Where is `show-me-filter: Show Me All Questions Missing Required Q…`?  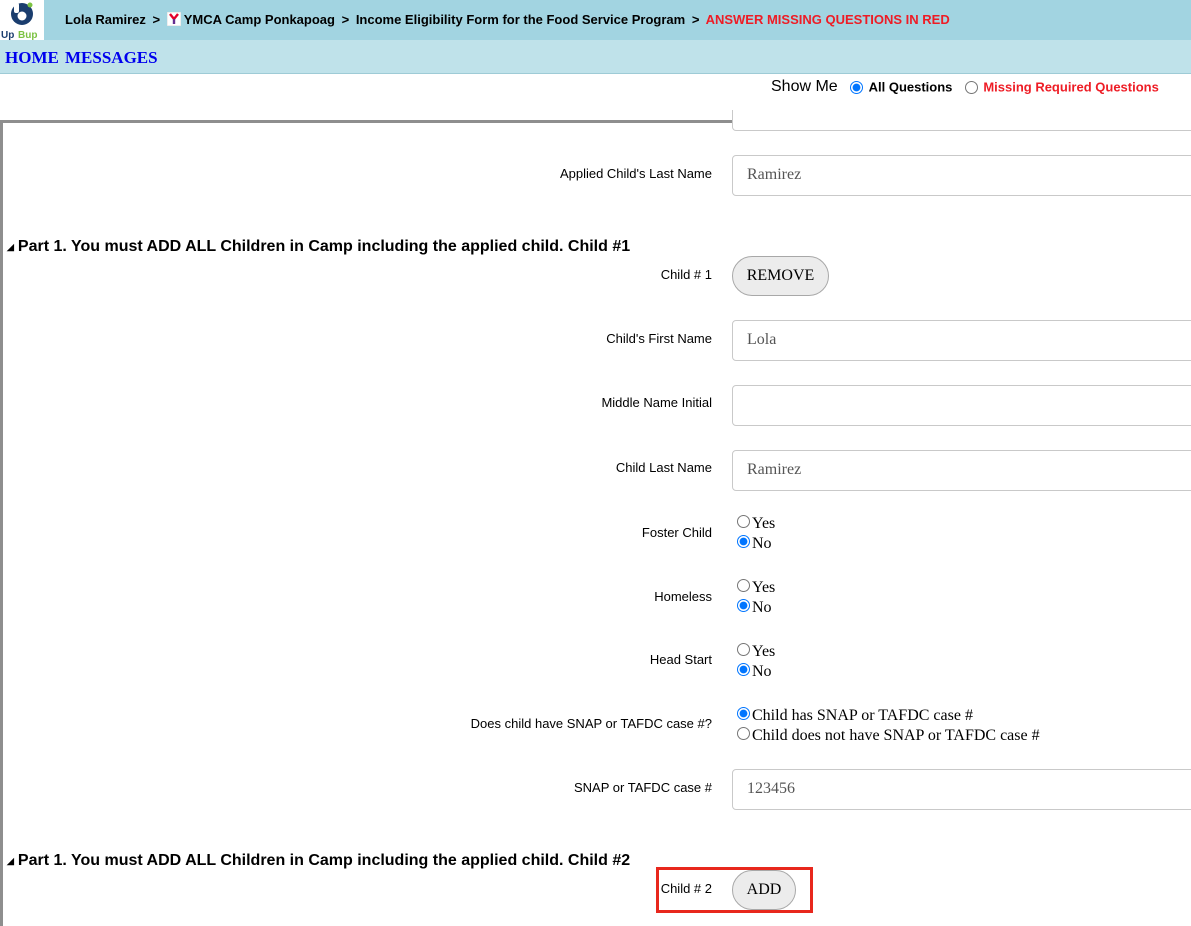
show-me-filter: Show Me All Questions Missing Required Q… is located at coordinates (965, 87).